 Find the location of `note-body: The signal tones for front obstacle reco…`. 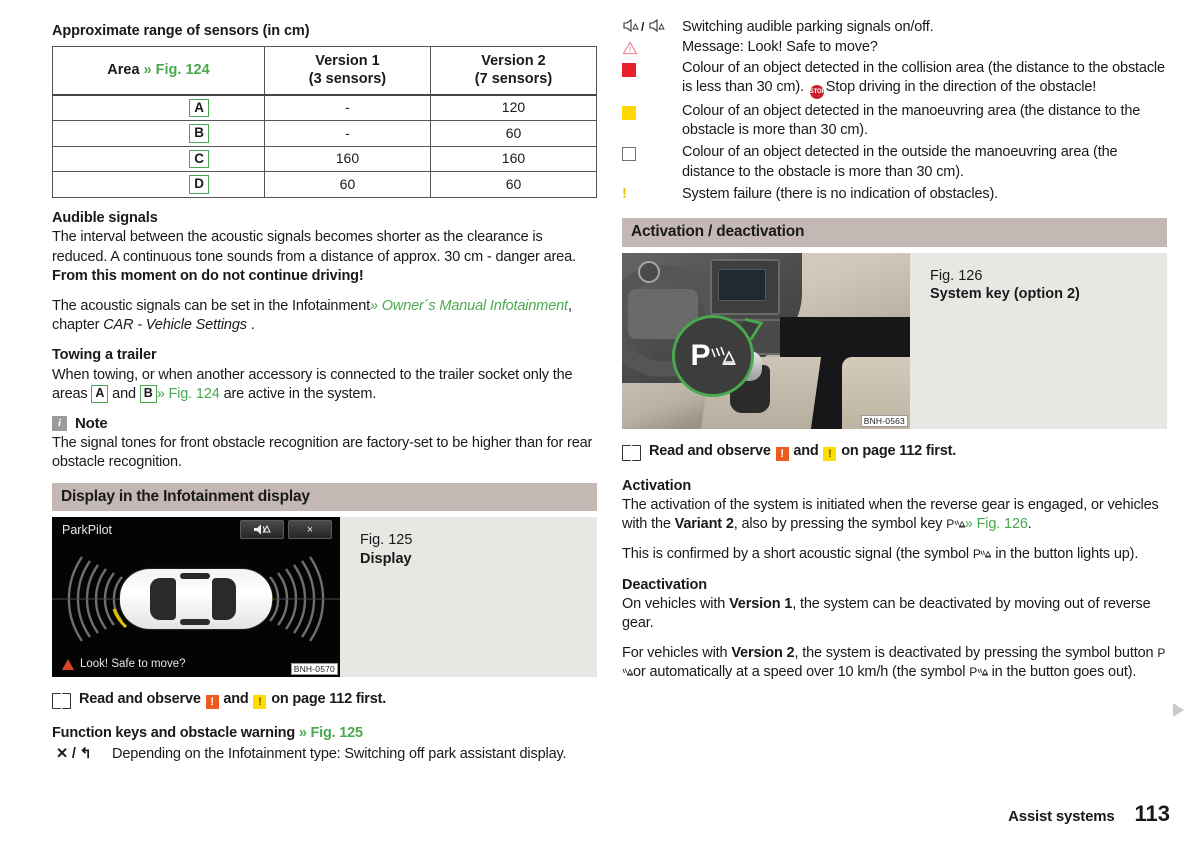

note-body: The signal tones for front obstacle reco… is located at coordinates (322, 452).